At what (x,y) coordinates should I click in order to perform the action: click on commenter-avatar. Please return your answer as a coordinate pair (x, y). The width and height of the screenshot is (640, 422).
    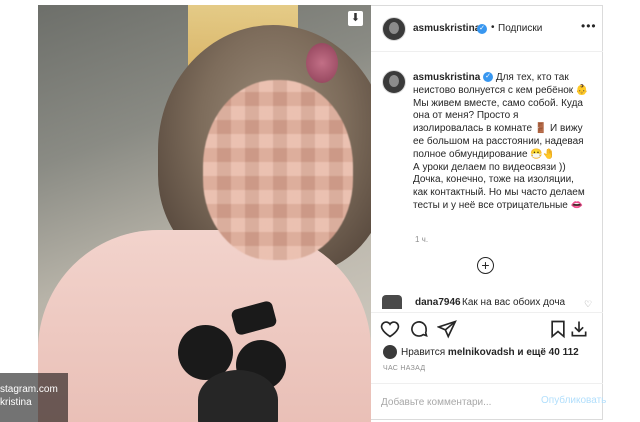
    Looking at the image, I should click on (392, 302).